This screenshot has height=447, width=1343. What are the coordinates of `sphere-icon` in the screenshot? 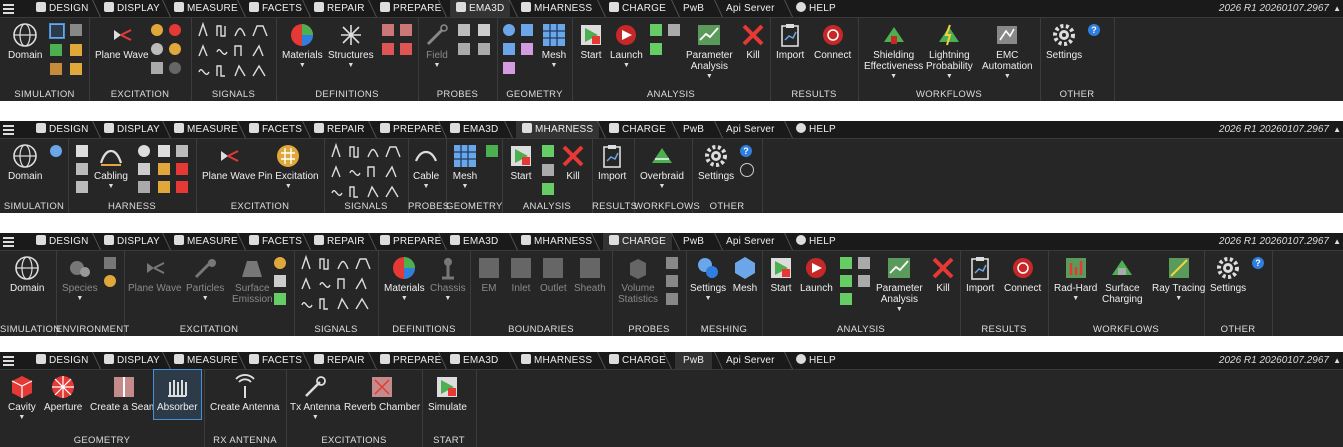 It's located at (509, 30).